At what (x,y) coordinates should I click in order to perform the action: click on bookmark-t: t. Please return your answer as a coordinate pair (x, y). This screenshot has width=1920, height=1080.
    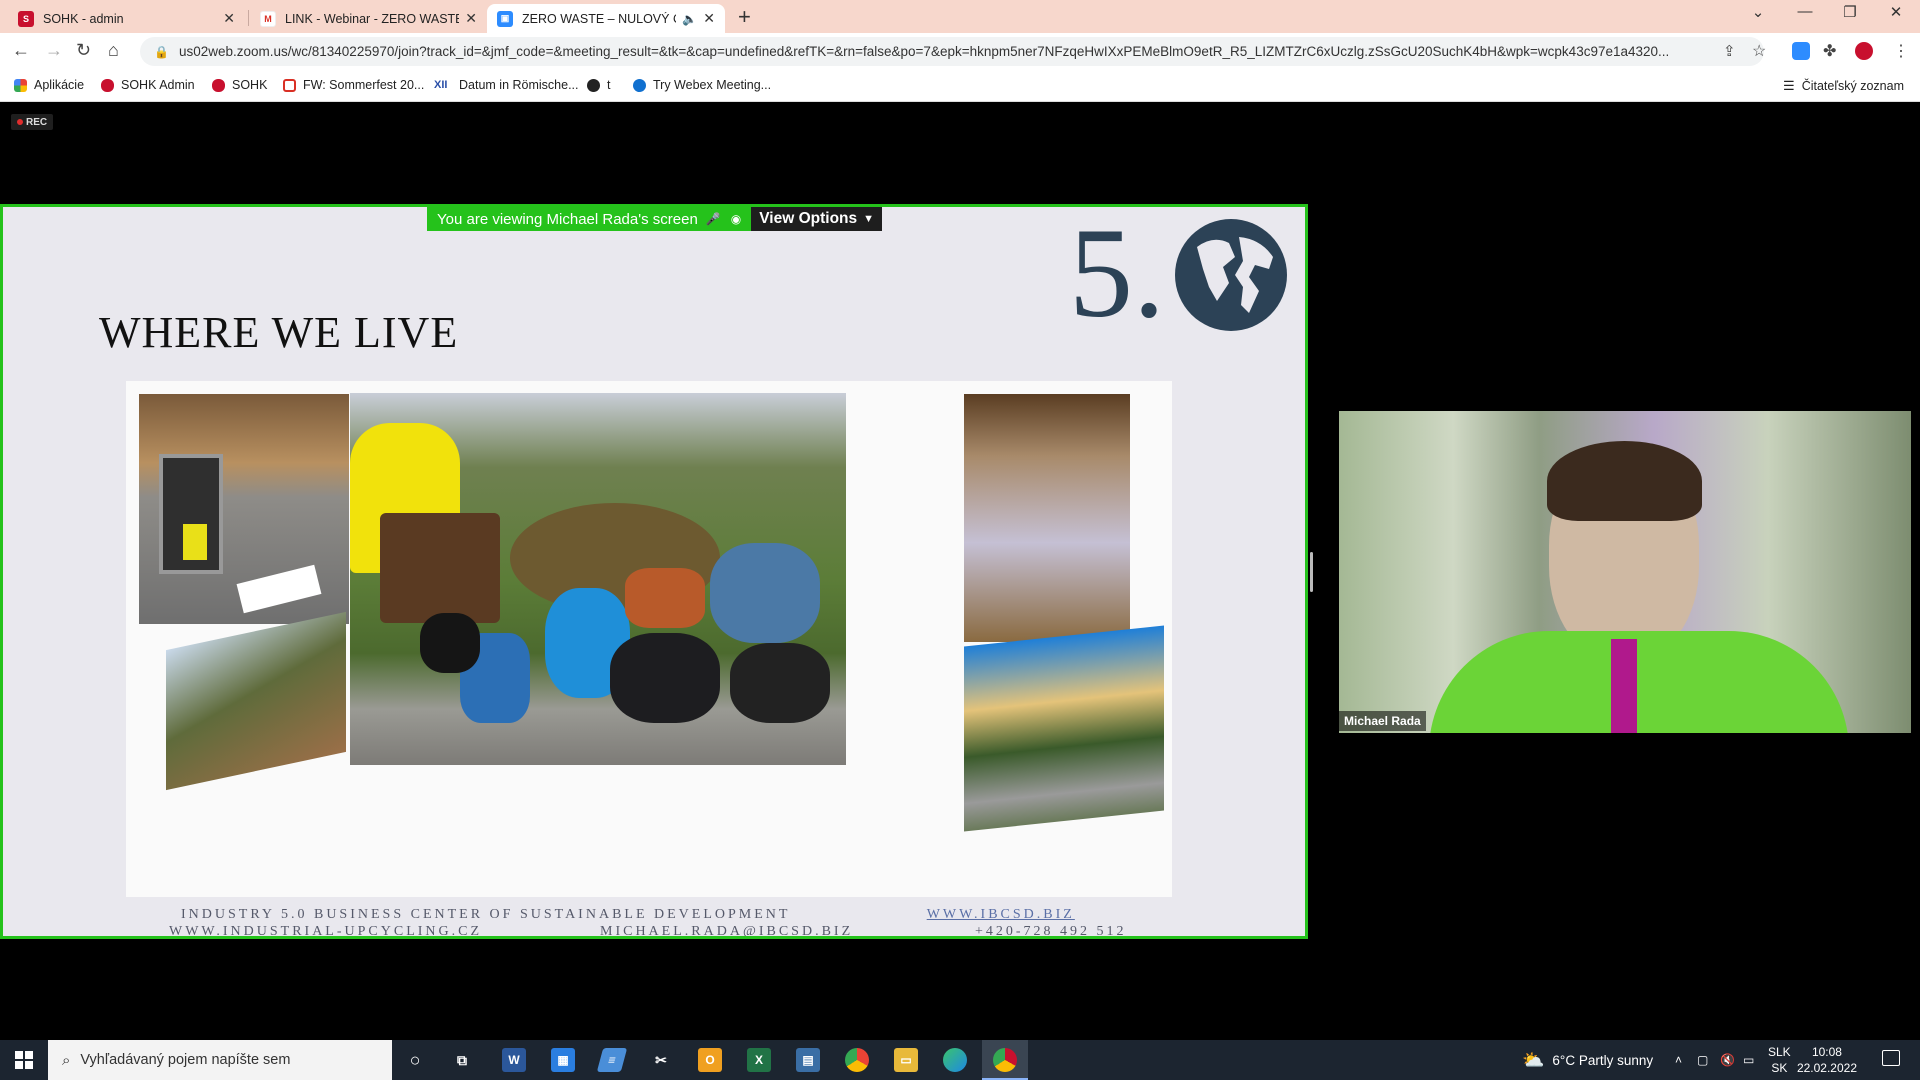
    Looking at the image, I should click on (598, 85).